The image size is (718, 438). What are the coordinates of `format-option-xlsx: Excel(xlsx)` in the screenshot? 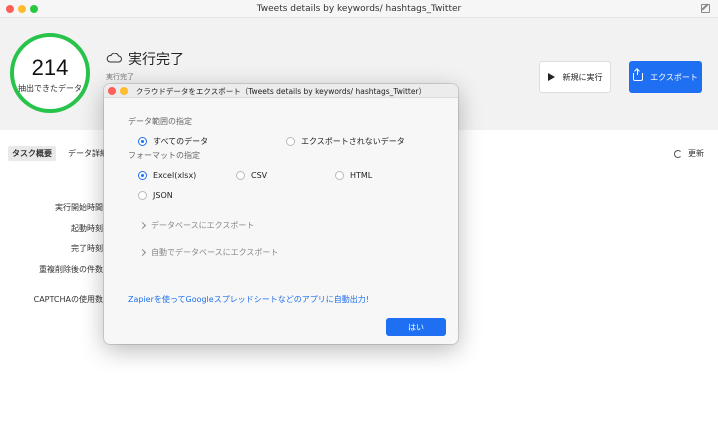 It's located at (167, 175).